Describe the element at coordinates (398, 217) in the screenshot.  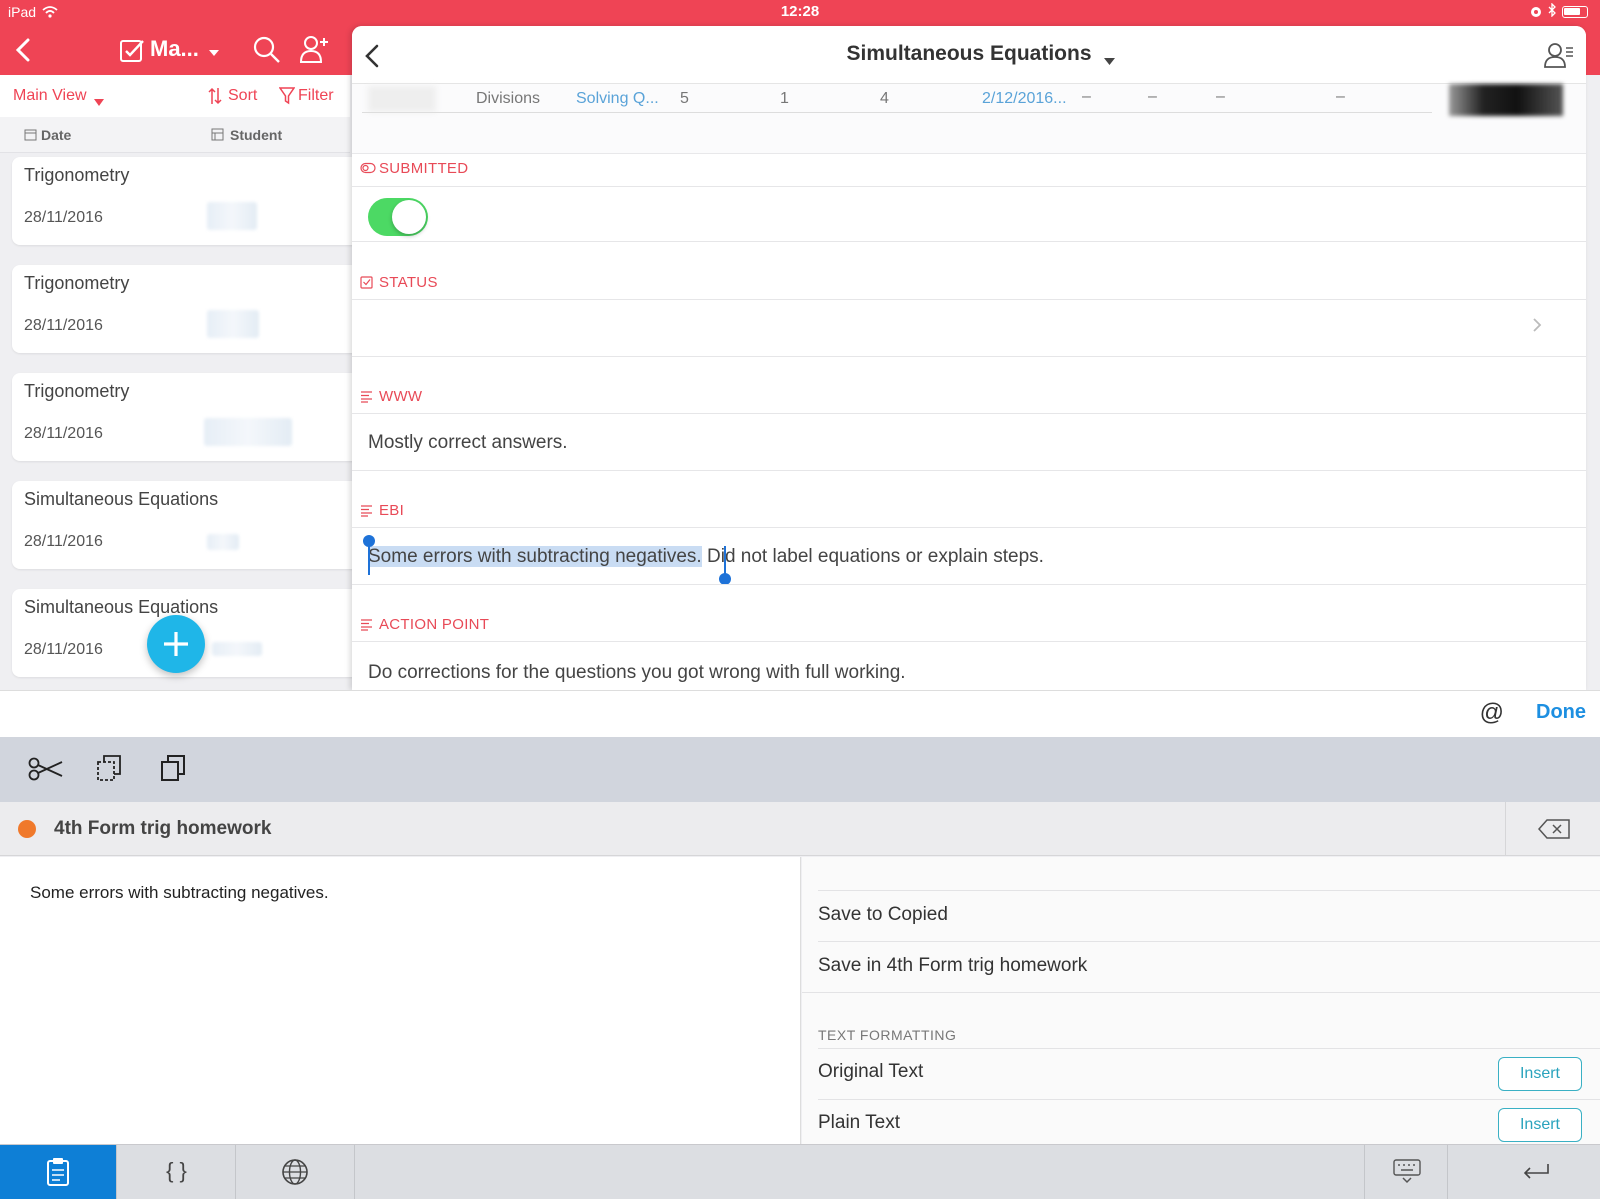
I see `submitted-toggle` at that location.